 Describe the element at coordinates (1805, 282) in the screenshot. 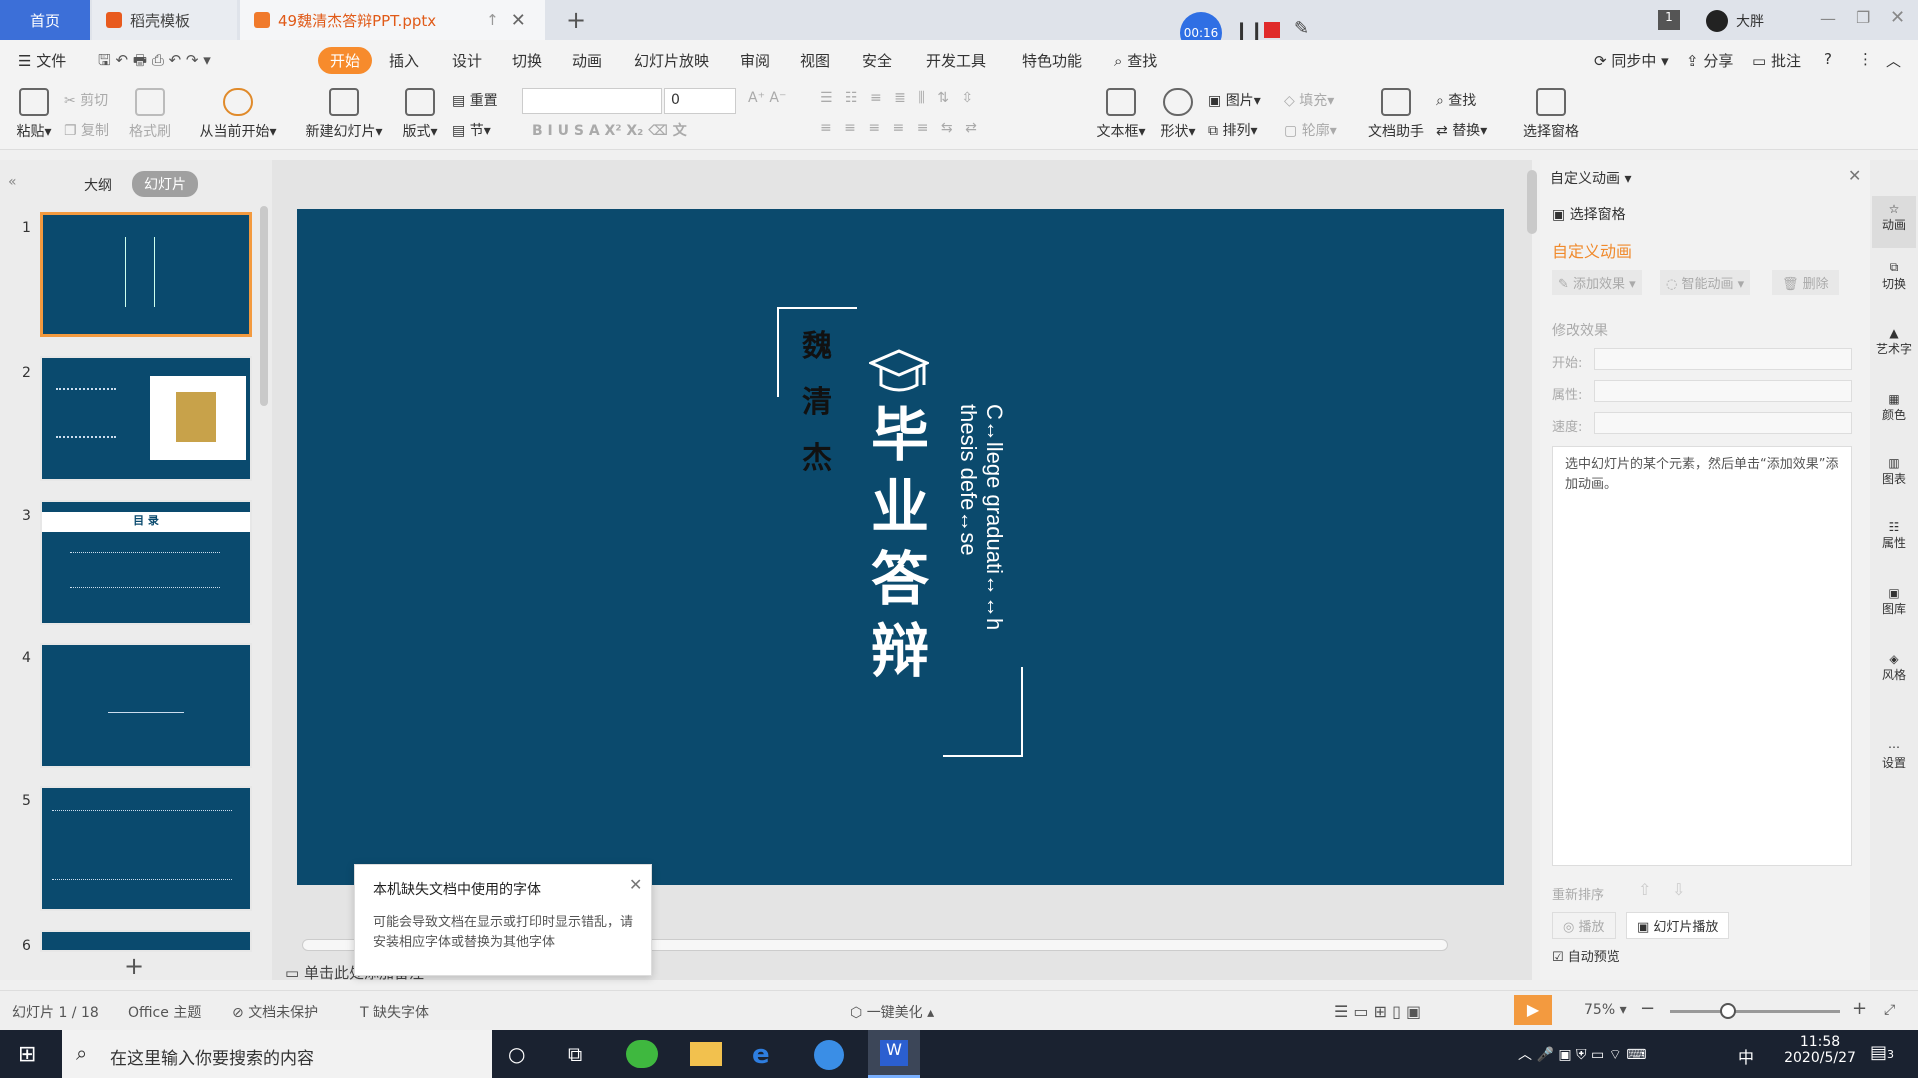

I see `delete-button: 🗑 删除` at that location.